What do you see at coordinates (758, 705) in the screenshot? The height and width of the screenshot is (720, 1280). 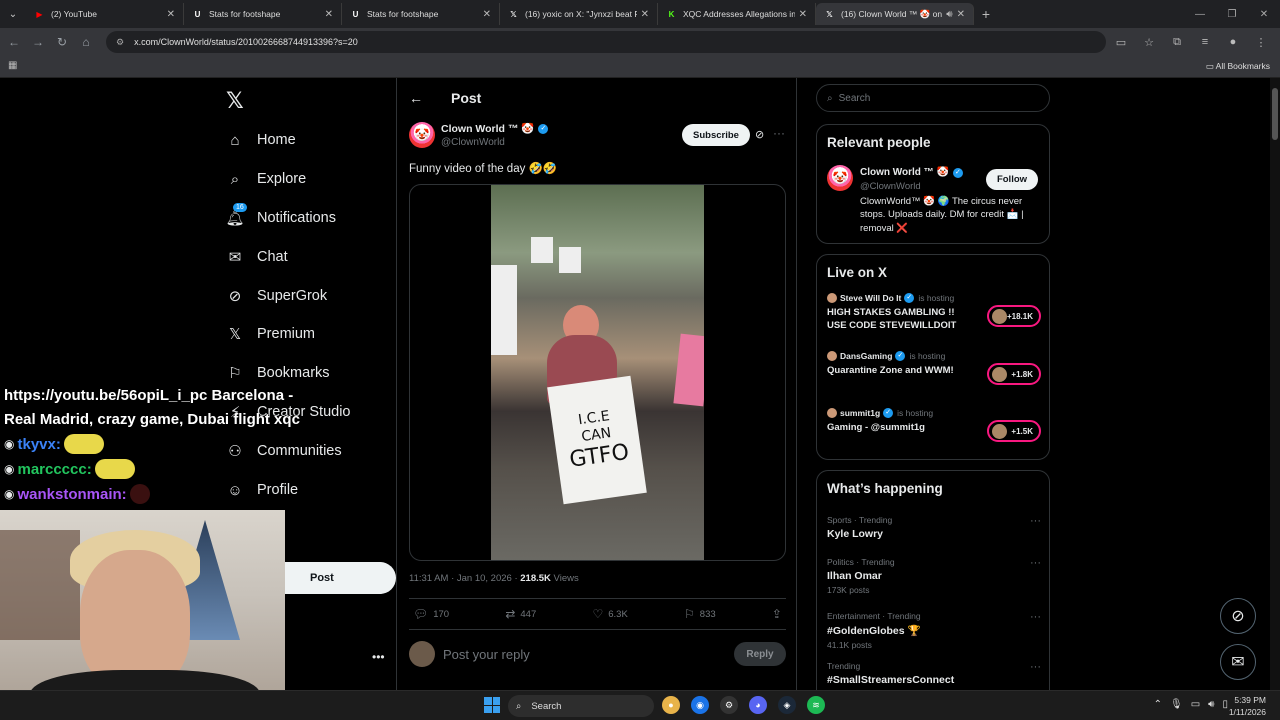 I see `discord-icon: ◕` at bounding box center [758, 705].